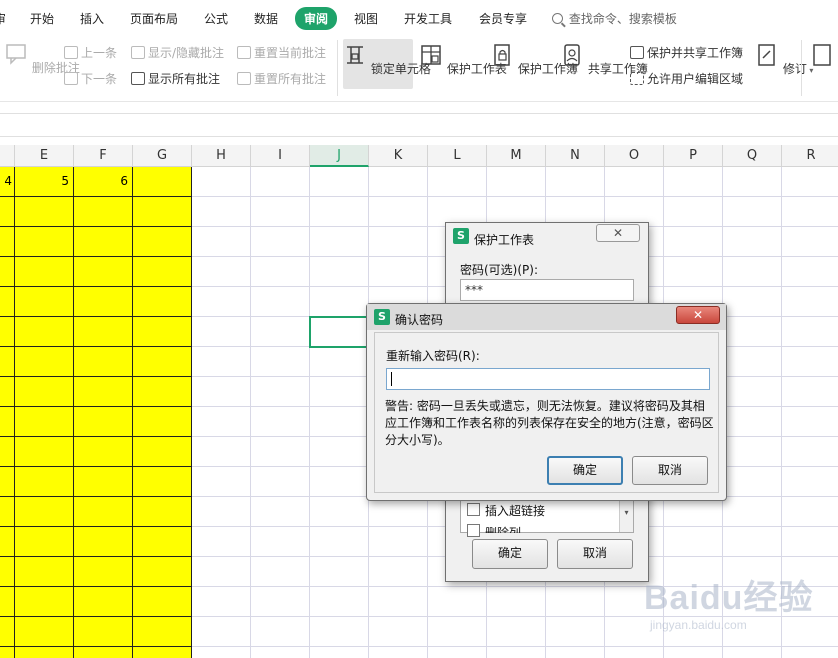 The height and width of the screenshot is (658, 838). Describe the element at coordinates (516, 156) in the screenshot. I see `column-header-m: M` at that location.